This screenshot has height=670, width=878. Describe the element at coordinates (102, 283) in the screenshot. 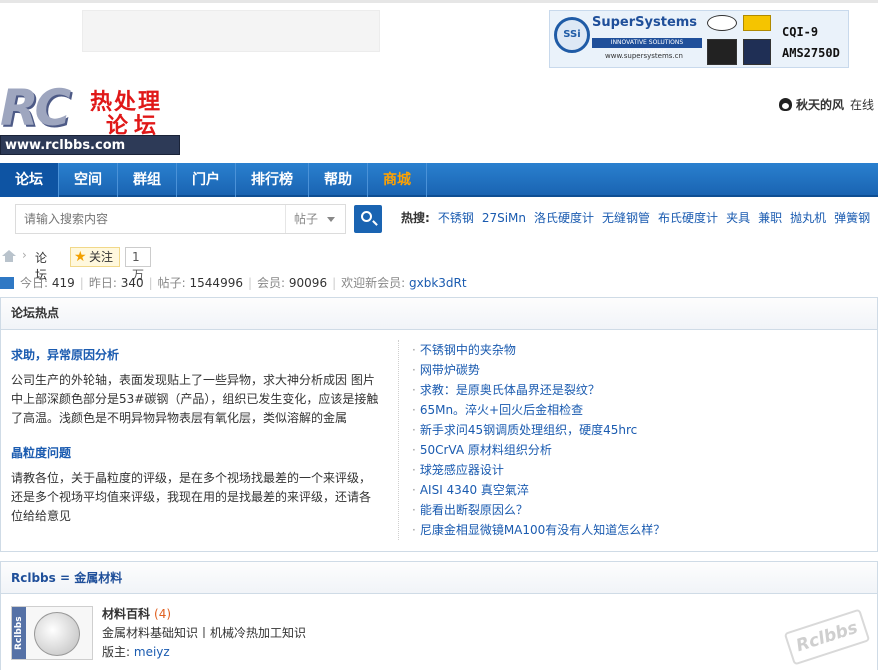

I see `stat-yesterday-label: 昨日:` at that location.